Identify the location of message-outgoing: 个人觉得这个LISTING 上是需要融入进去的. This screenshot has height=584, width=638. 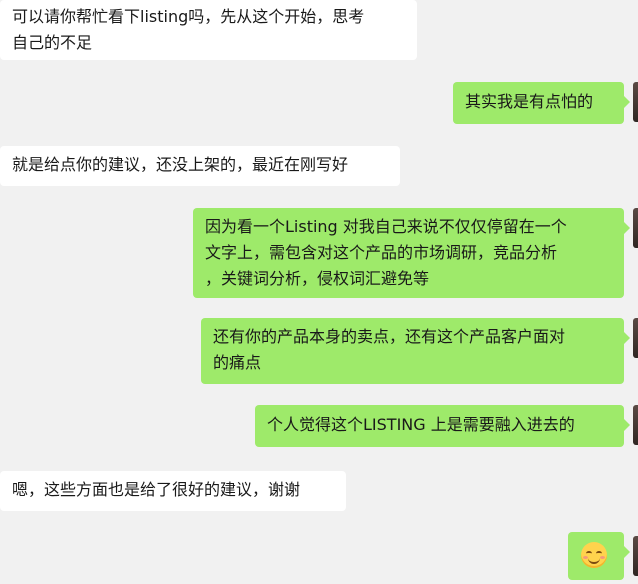
(442, 426).